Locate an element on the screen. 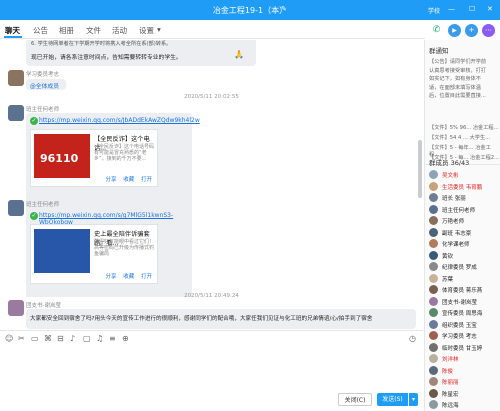 This screenshot has height=411, width=500. member-name: 刘洋林 is located at coordinates (450, 360).